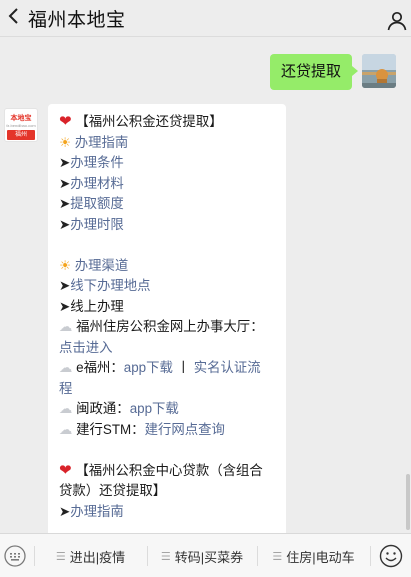 This screenshot has width=411, height=577. I want to click on efz-verify-link-cont: 程, so click(65, 388).